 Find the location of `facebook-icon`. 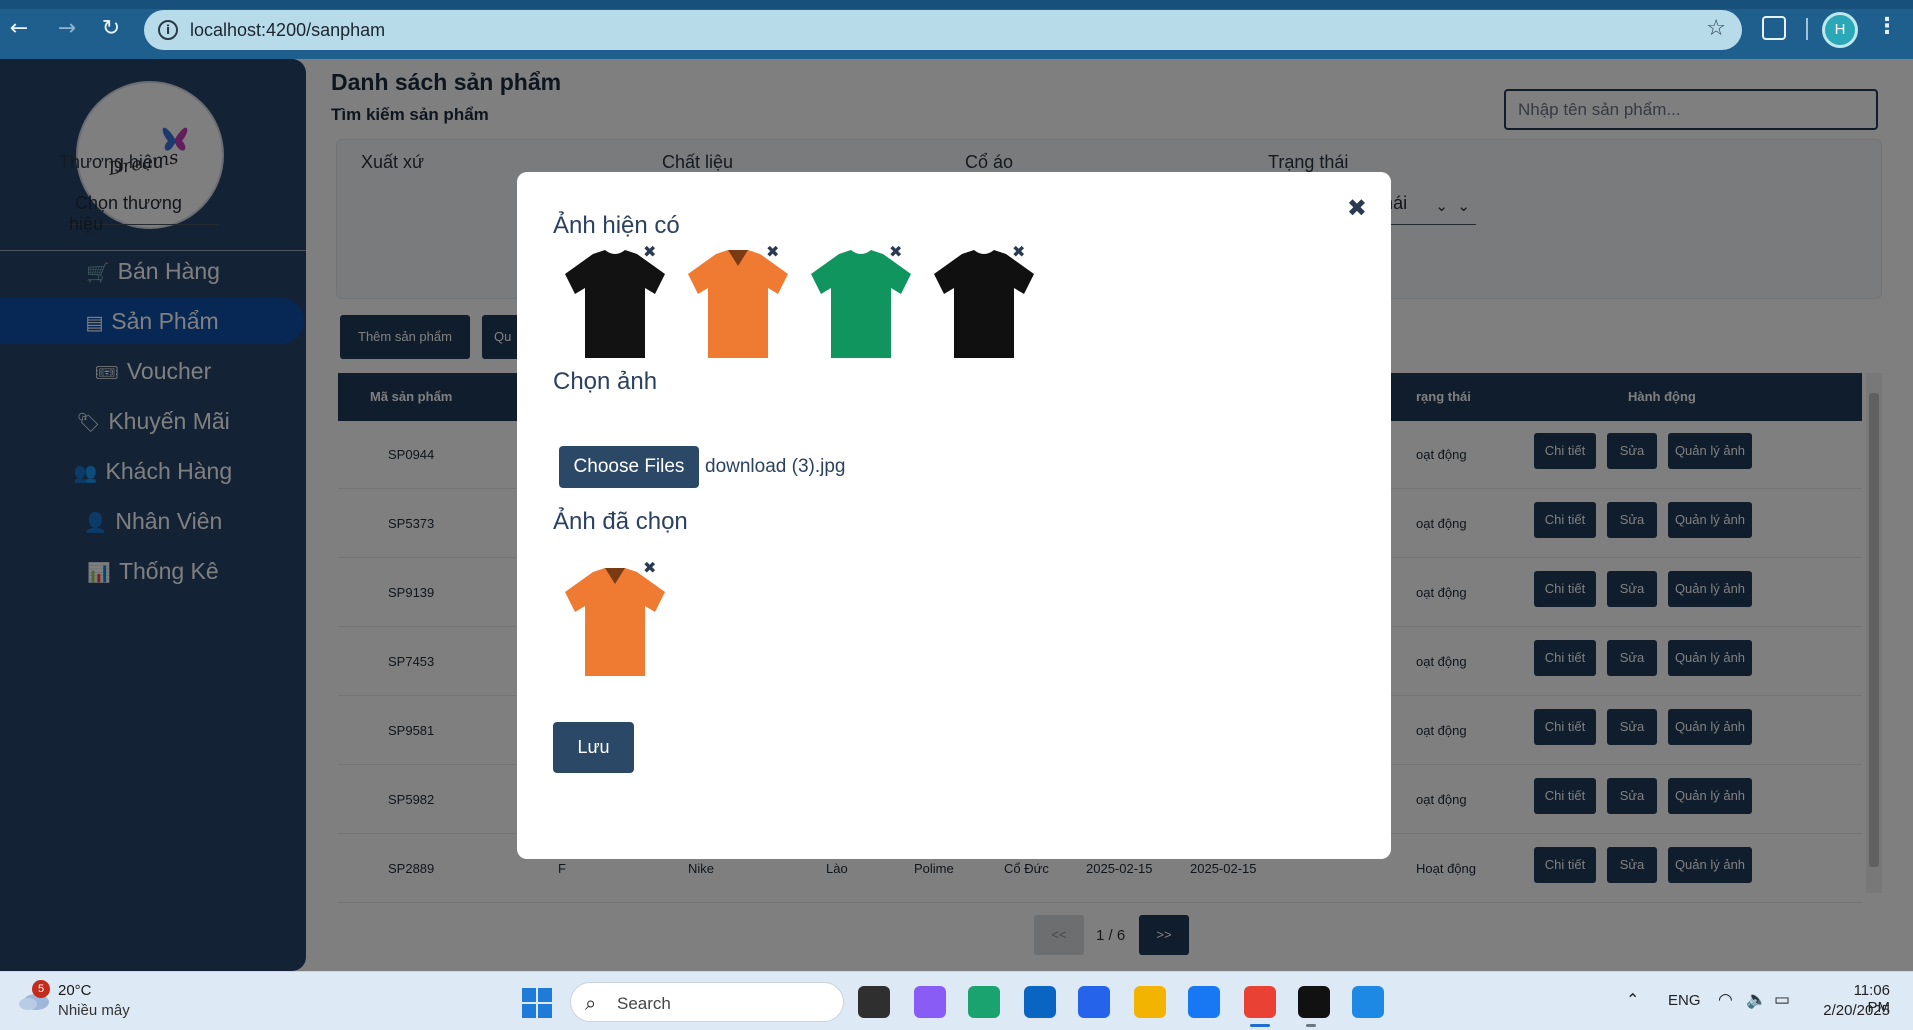

facebook-icon is located at coordinates (1204, 1002).